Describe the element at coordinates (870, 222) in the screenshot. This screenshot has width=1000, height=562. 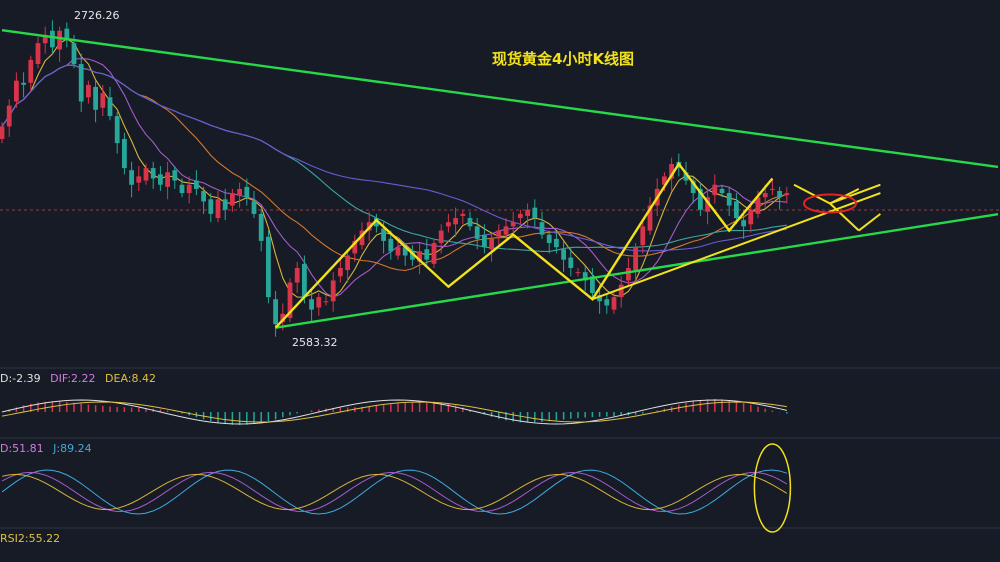
I see `projection-arrow` at that location.